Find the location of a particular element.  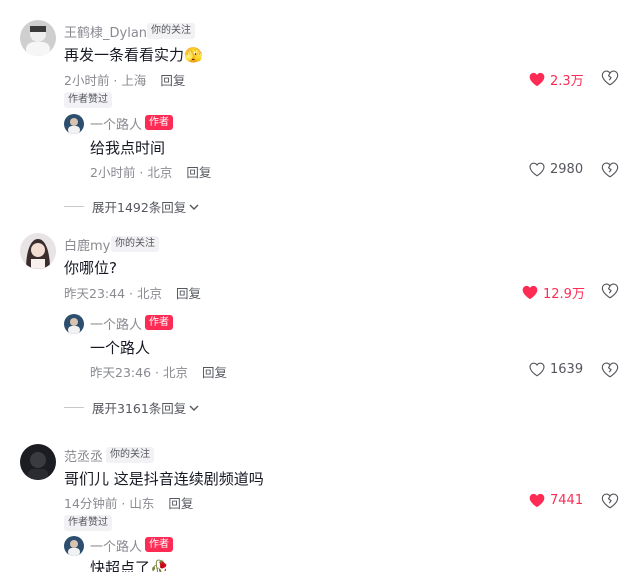

like-count: 2.3万 is located at coordinates (567, 81).